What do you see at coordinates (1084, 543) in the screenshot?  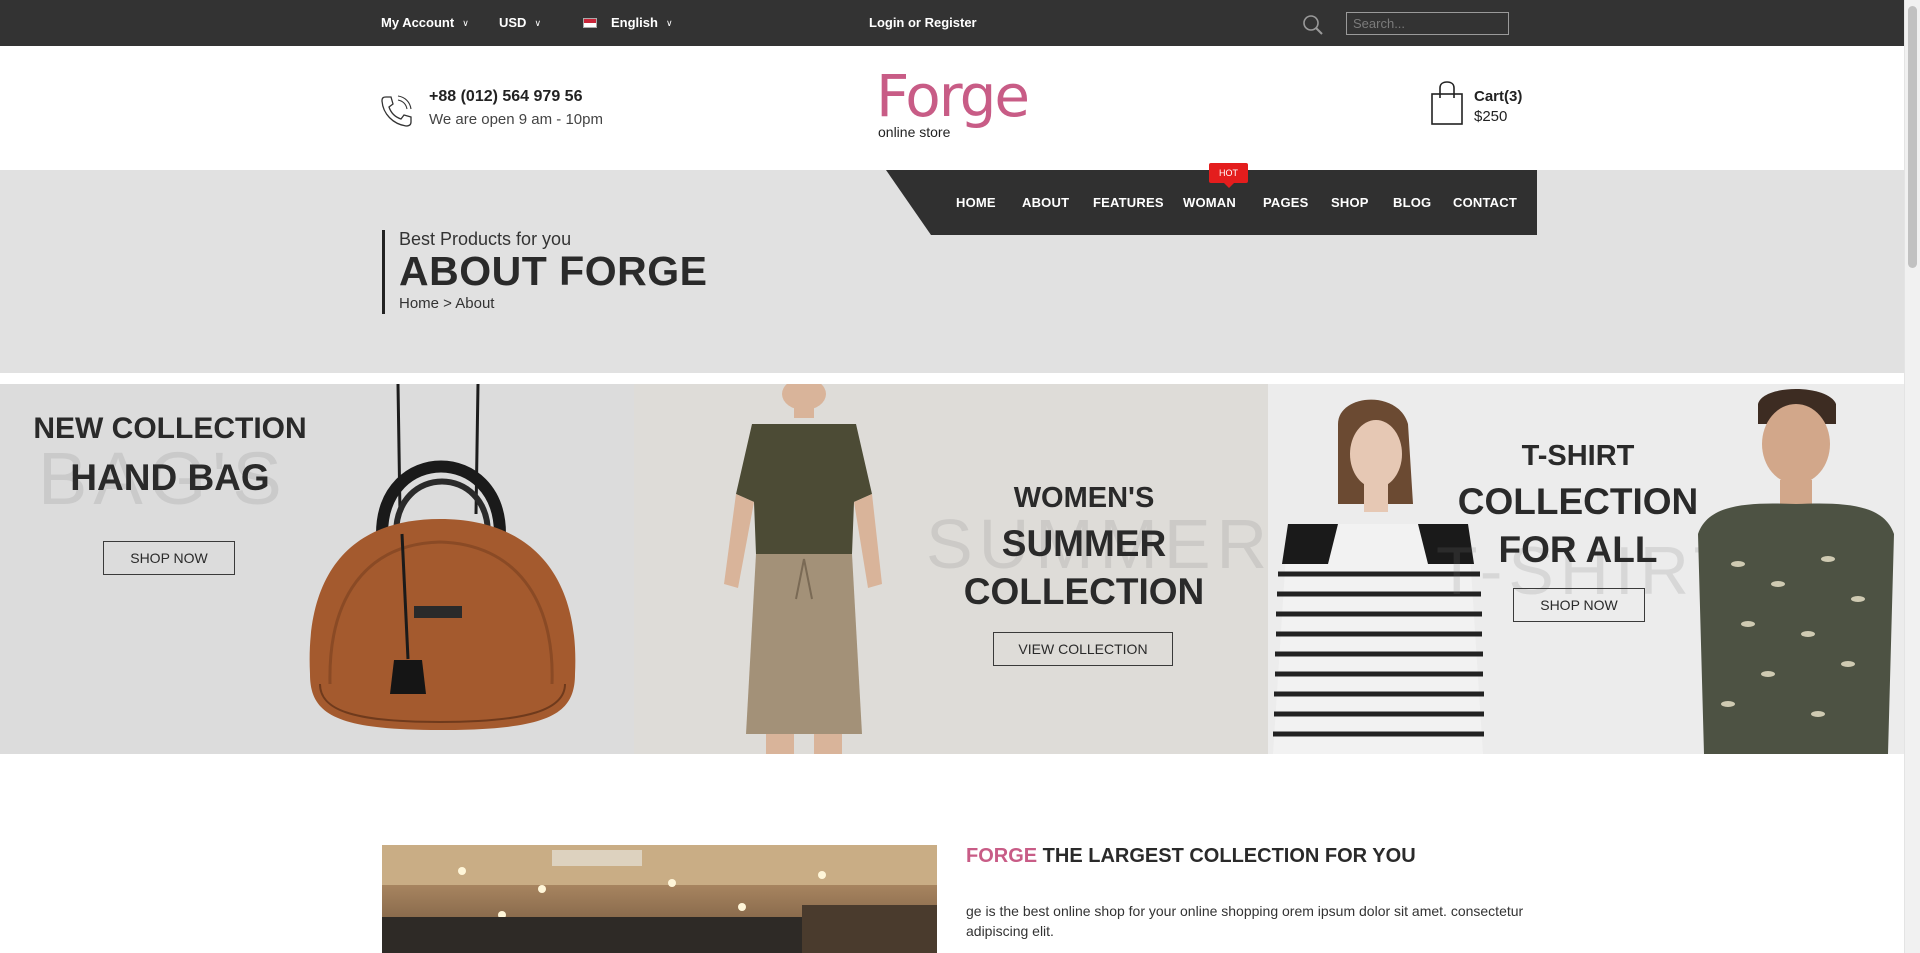 I see `promo-title-line2: SUMMER` at bounding box center [1084, 543].